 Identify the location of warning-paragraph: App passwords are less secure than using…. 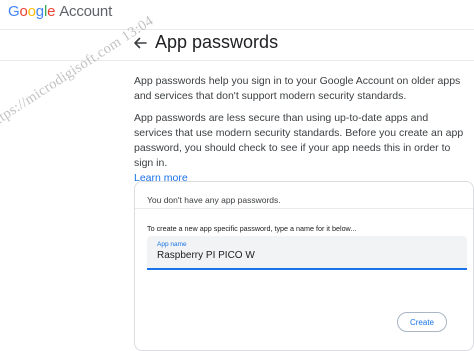
(300, 148).